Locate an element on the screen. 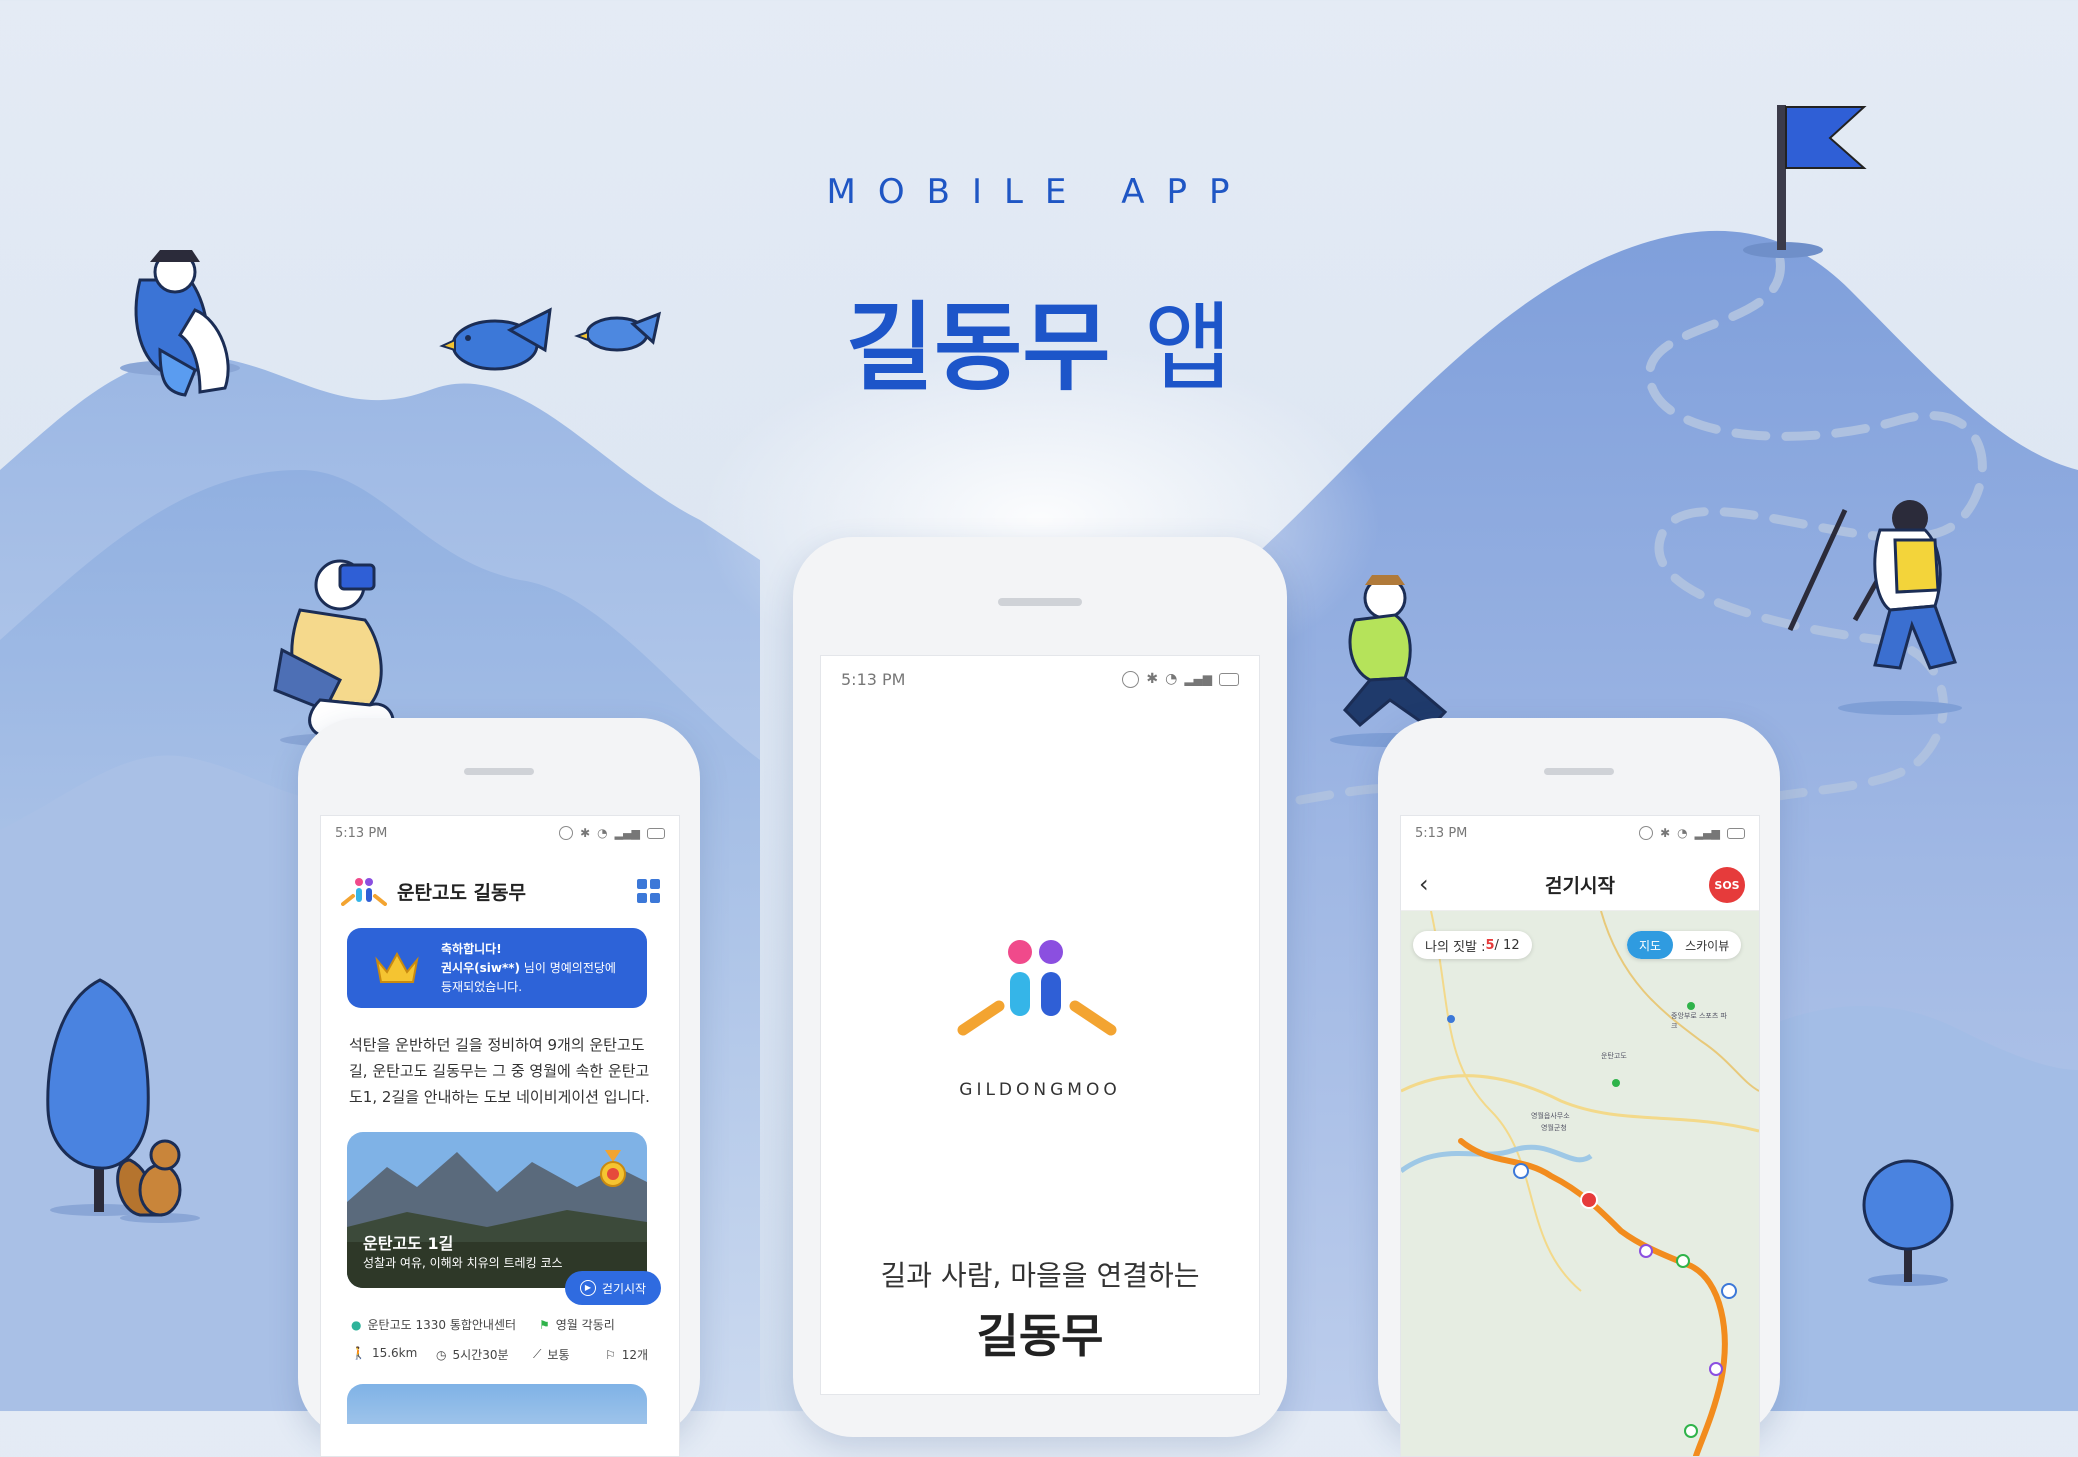  crown-icon is located at coordinates (397, 967).